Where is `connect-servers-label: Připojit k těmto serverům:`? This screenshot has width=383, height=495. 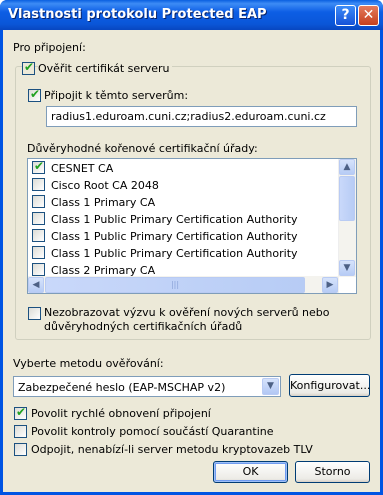
connect-servers-label: Připojit k těmto serverům: is located at coordinates (116, 95).